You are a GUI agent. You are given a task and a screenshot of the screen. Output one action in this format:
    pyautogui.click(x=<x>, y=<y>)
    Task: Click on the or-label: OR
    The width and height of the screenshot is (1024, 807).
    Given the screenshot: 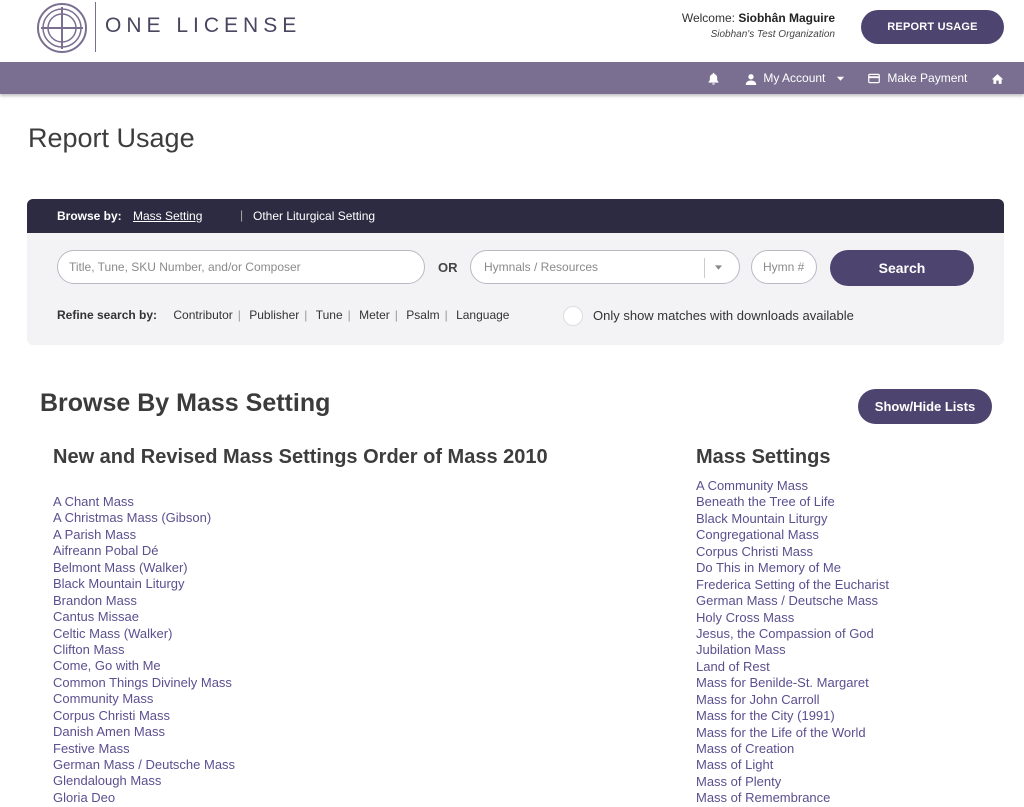 What is the action you would take?
    pyautogui.click(x=448, y=267)
    